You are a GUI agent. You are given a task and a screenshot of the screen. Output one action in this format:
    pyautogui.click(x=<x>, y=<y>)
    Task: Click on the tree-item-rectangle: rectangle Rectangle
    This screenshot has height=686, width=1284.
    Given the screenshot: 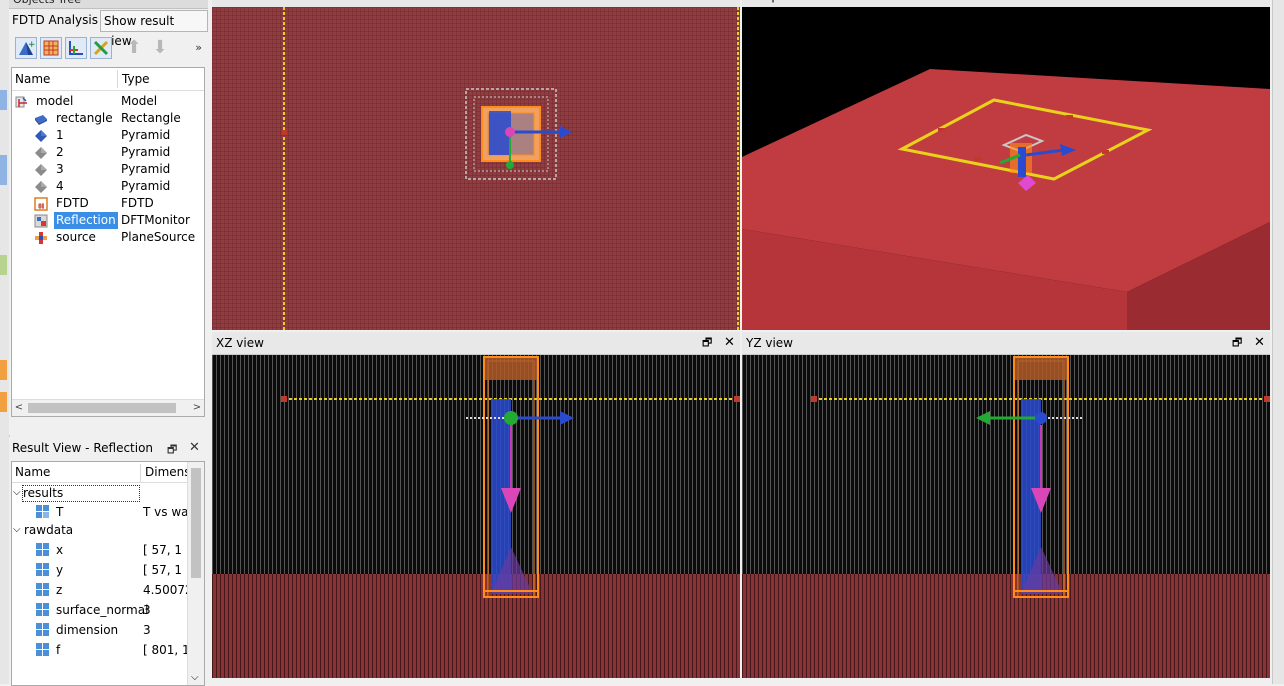 What is the action you would take?
    pyautogui.click(x=108, y=118)
    